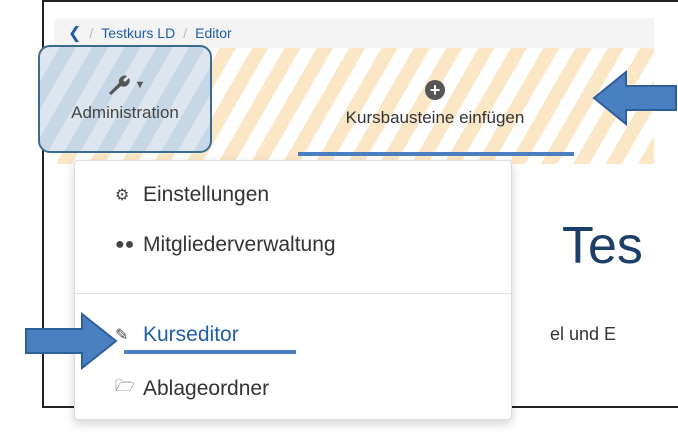  What do you see at coordinates (191, 334) in the screenshot?
I see `menu-item-label: Kurseditor` at bounding box center [191, 334].